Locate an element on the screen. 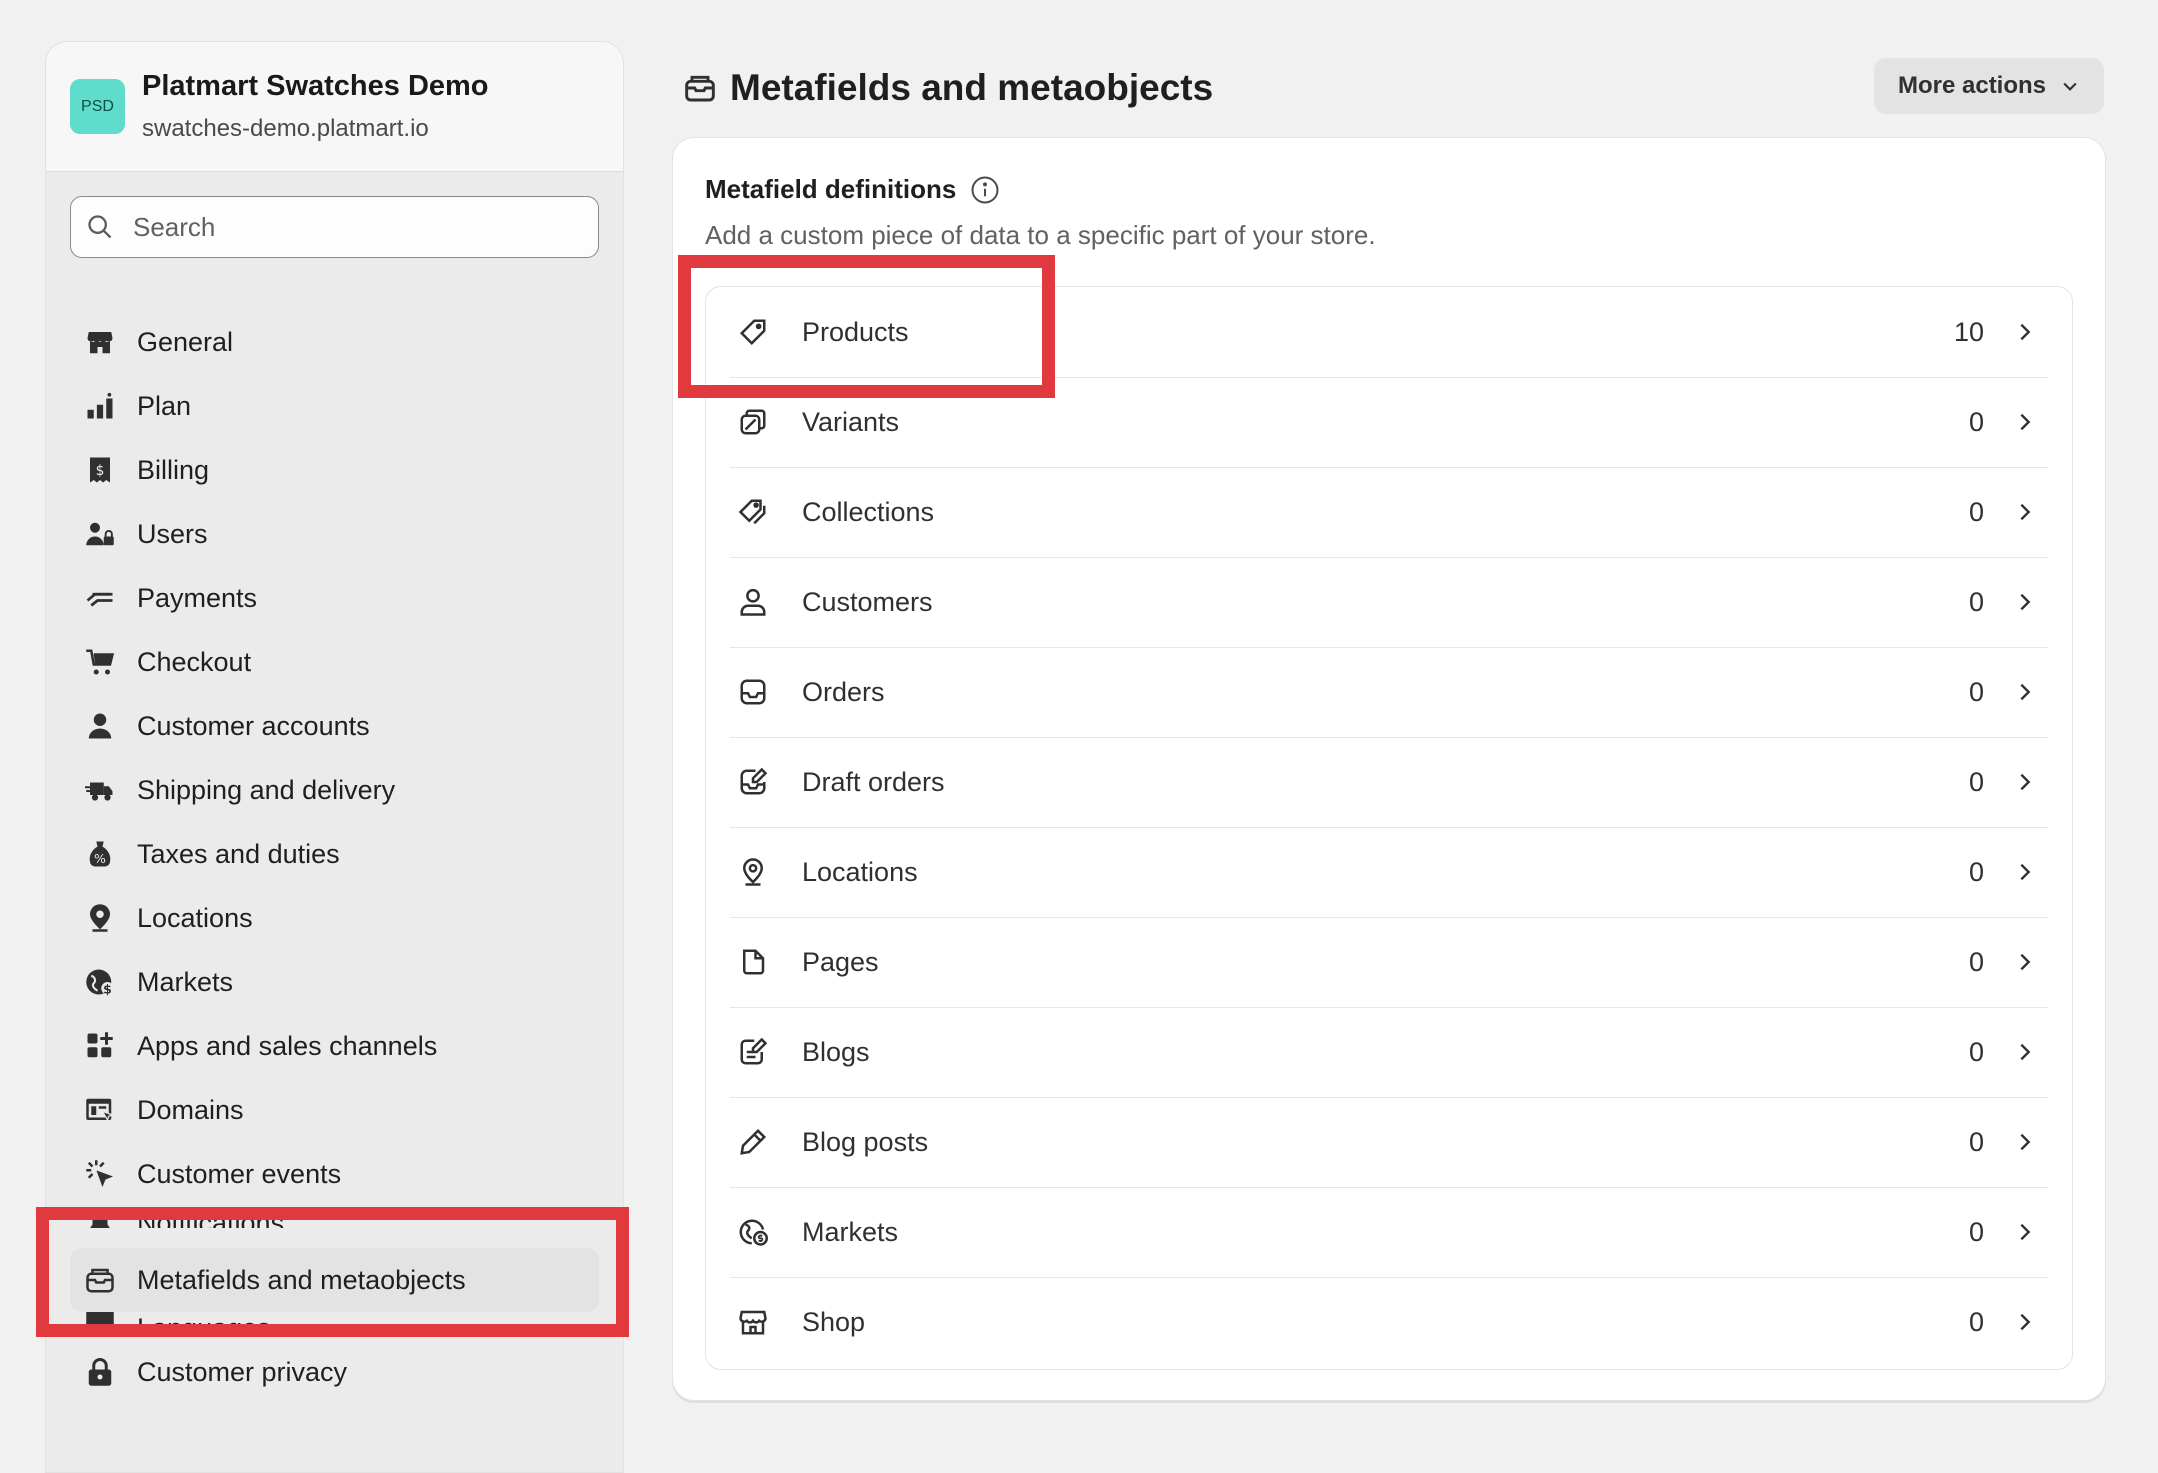 Image resolution: width=2158 pixels, height=1473 pixels. tag-icon is located at coordinates (753, 332).